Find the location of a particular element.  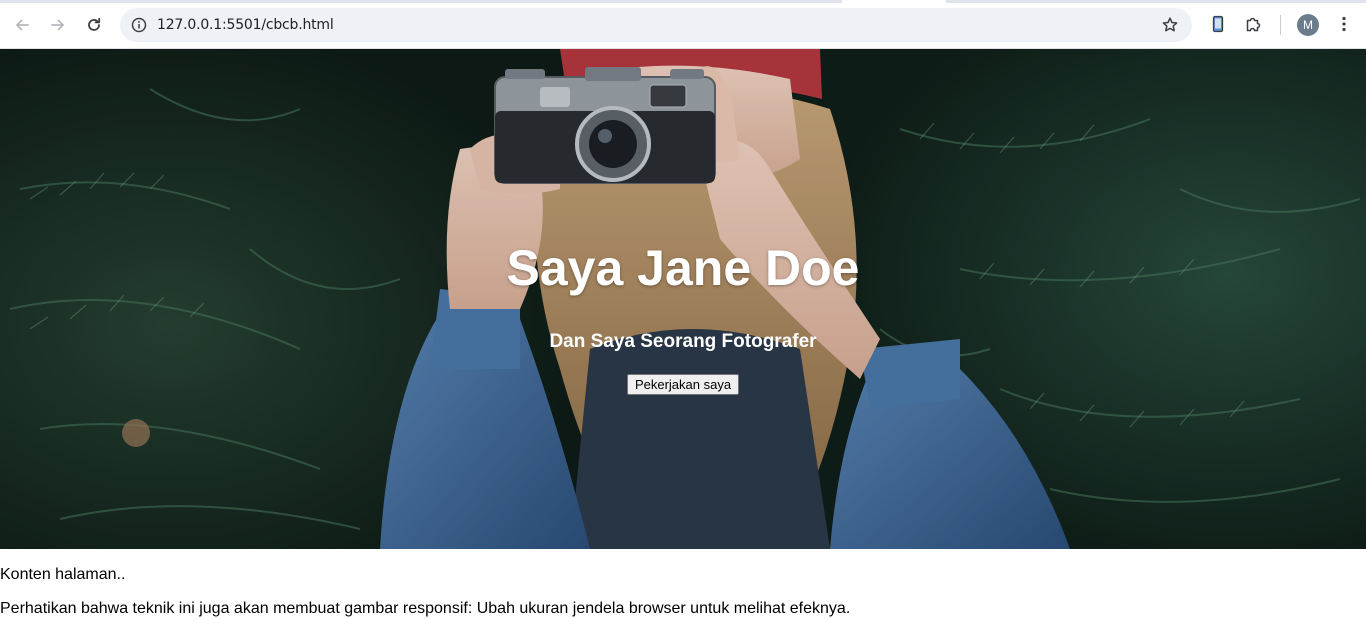

reading-mode-button is located at coordinates (1218, 24).